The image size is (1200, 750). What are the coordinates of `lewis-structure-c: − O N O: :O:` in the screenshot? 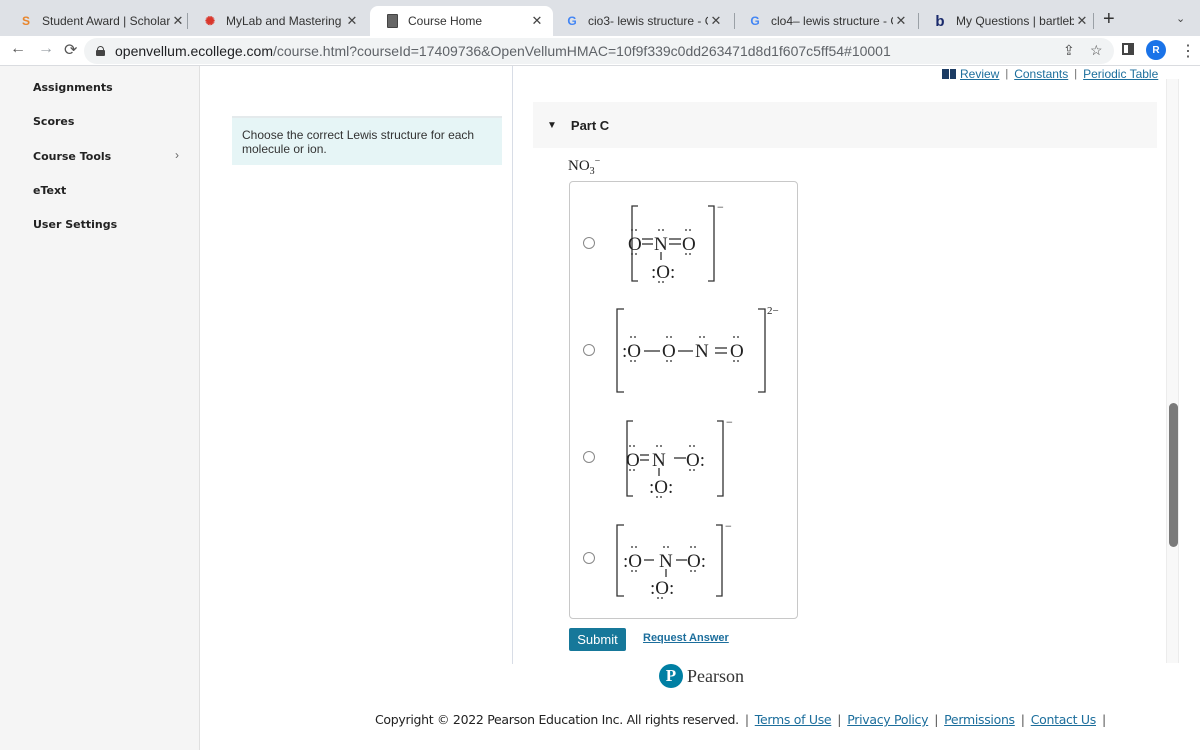 It's located at (679, 456).